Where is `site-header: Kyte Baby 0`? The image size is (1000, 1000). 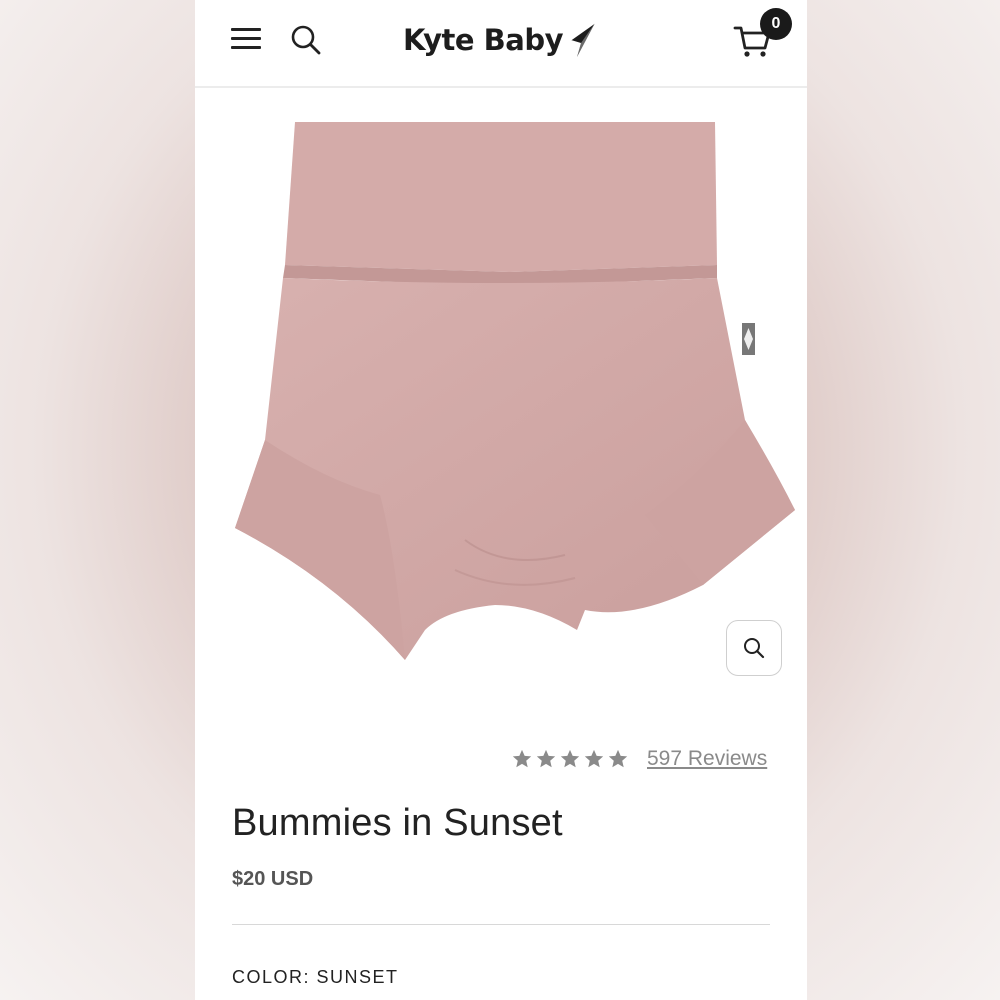
site-header: Kyte Baby 0 is located at coordinates (501, 44).